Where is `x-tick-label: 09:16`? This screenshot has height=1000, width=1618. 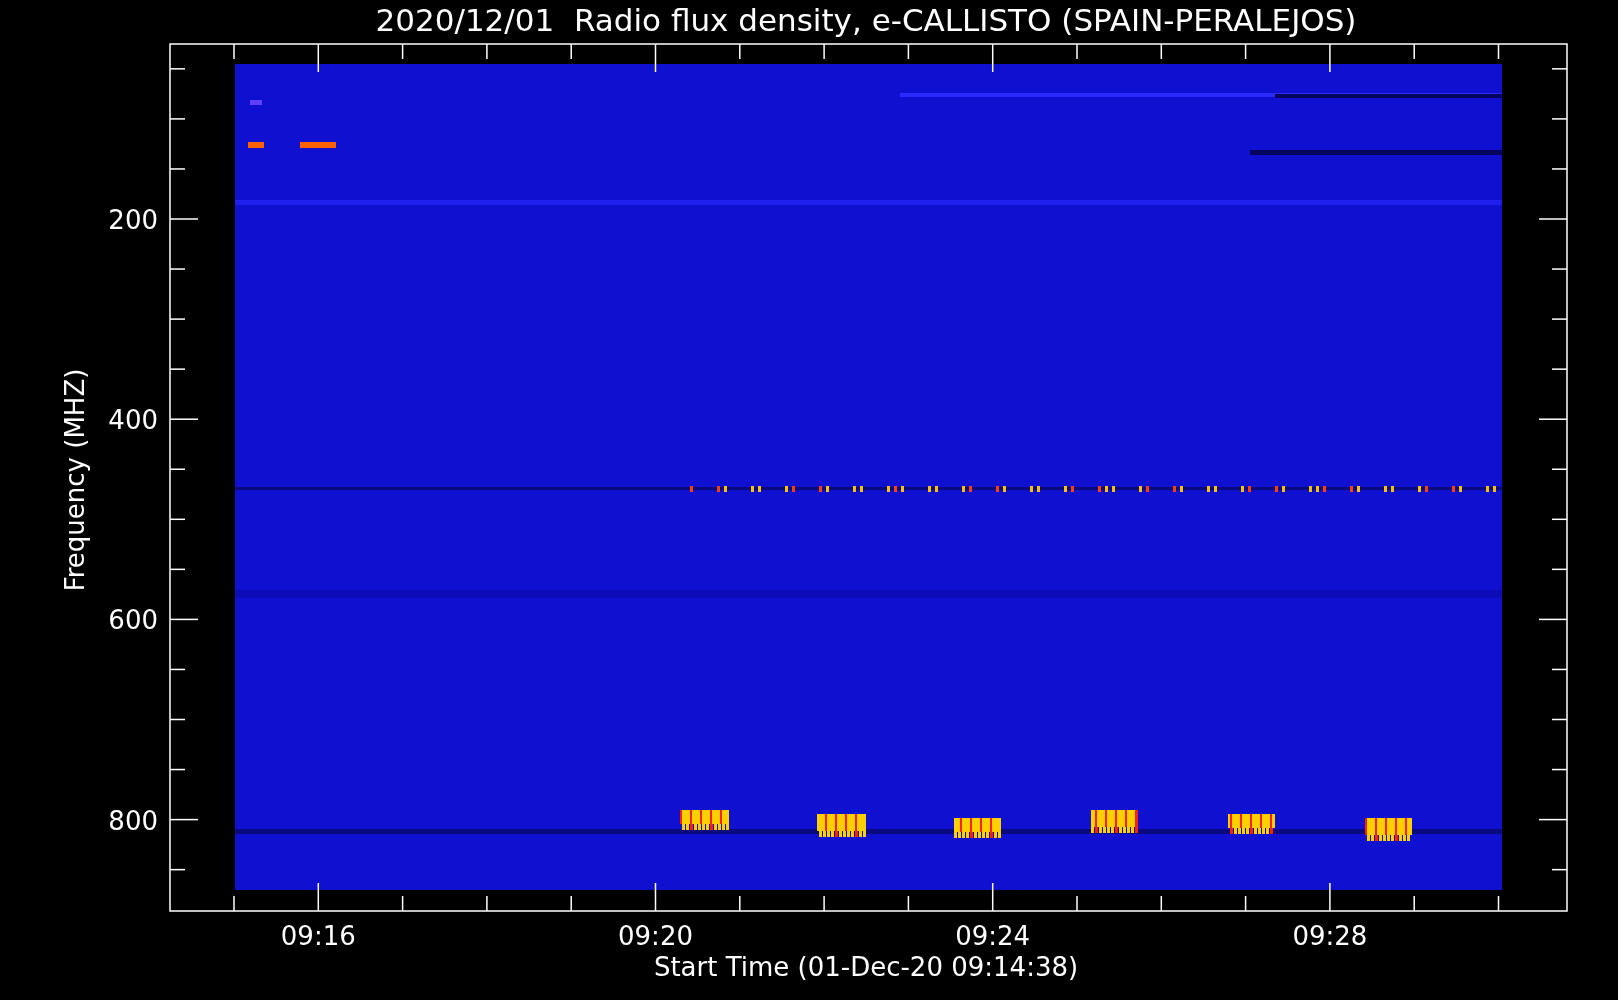 x-tick-label: 09:16 is located at coordinates (318, 936).